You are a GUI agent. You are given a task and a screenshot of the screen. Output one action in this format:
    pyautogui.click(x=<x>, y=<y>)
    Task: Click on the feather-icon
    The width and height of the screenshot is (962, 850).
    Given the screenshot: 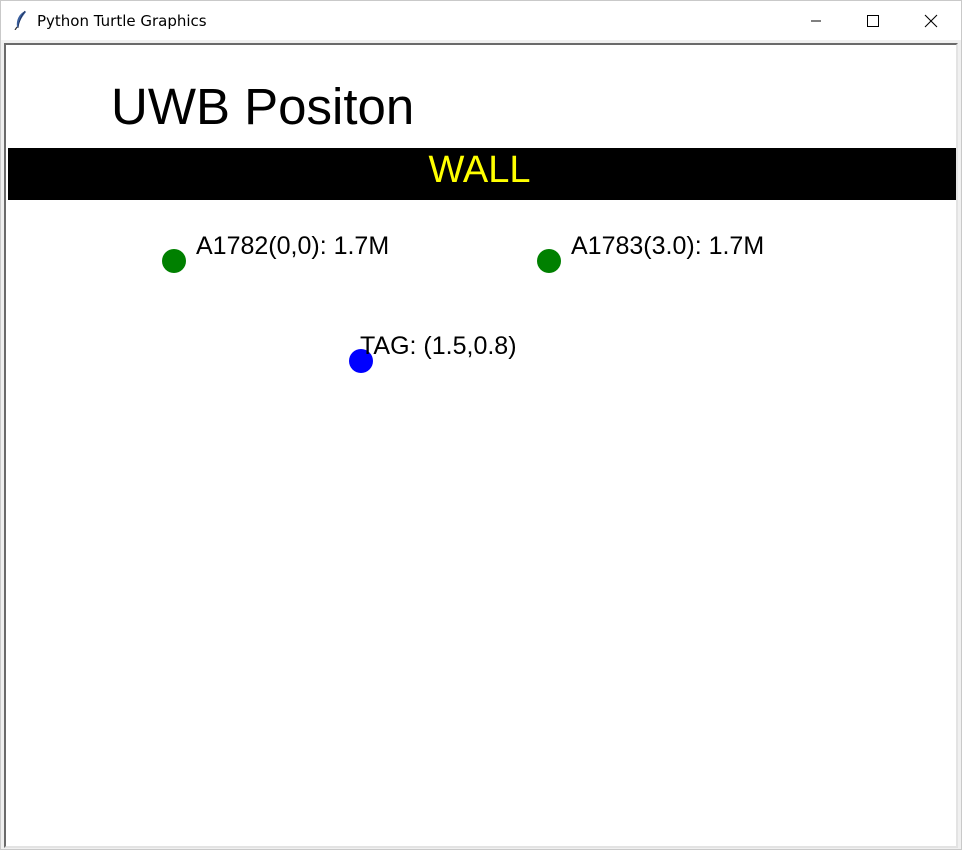 What is the action you would take?
    pyautogui.click(x=20, y=20)
    